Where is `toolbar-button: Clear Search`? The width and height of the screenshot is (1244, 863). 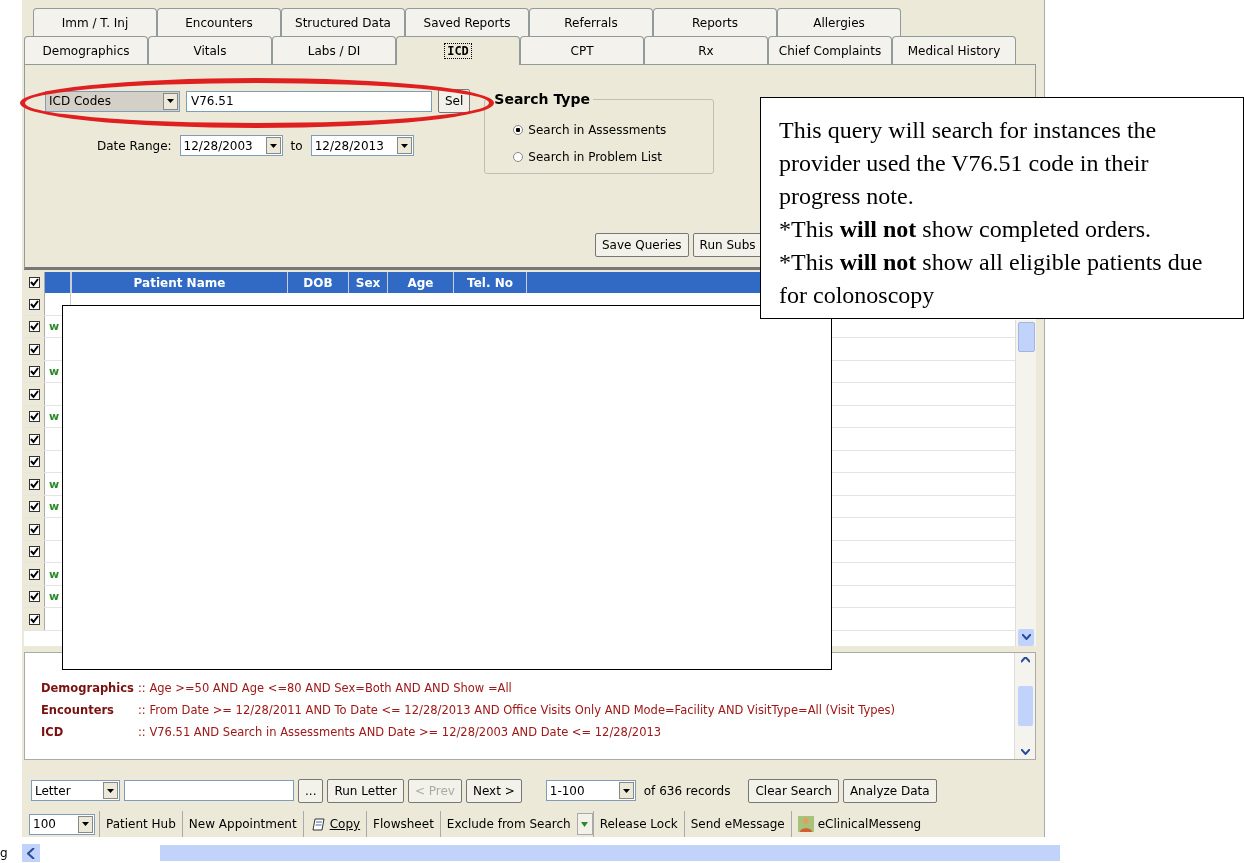 toolbar-button: Clear Search is located at coordinates (793, 790).